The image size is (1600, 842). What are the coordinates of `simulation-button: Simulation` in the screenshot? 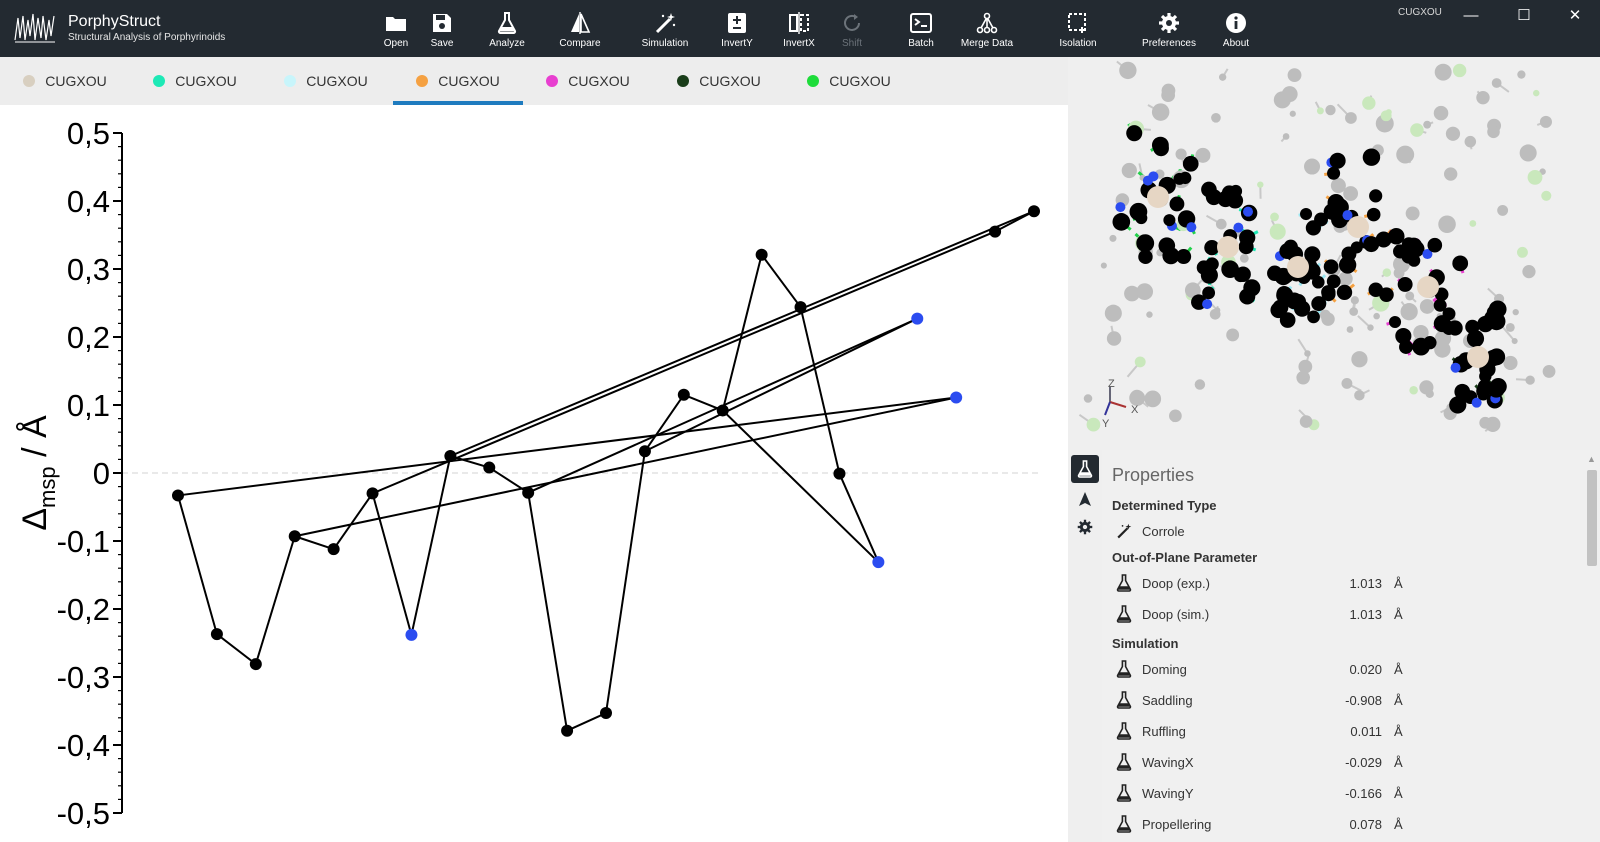 It's located at (665, 28).